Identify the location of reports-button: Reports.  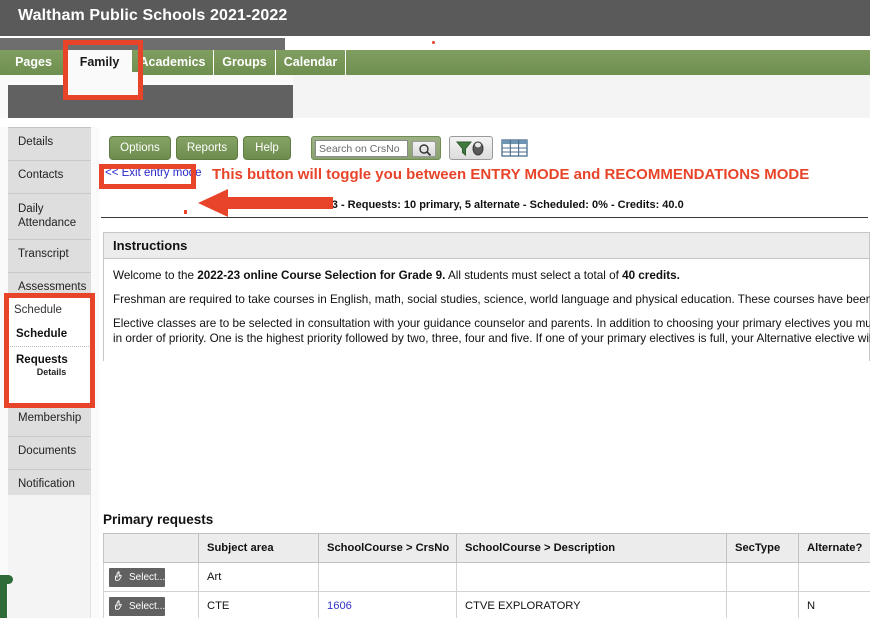
(207, 154).